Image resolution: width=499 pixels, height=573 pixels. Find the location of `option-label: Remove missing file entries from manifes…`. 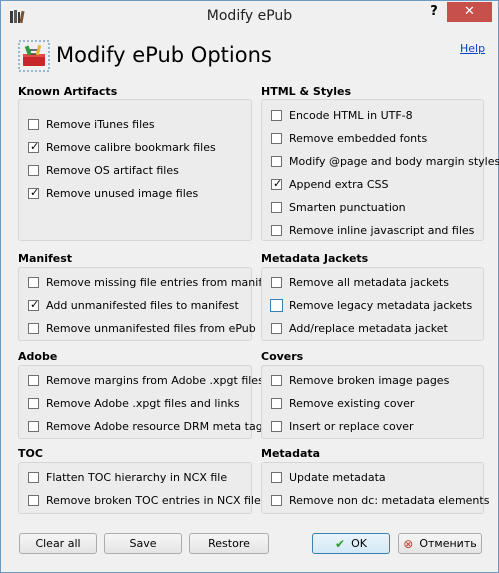

option-label: Remove missing file entries from manifes… is located at coordinates (163, 282).